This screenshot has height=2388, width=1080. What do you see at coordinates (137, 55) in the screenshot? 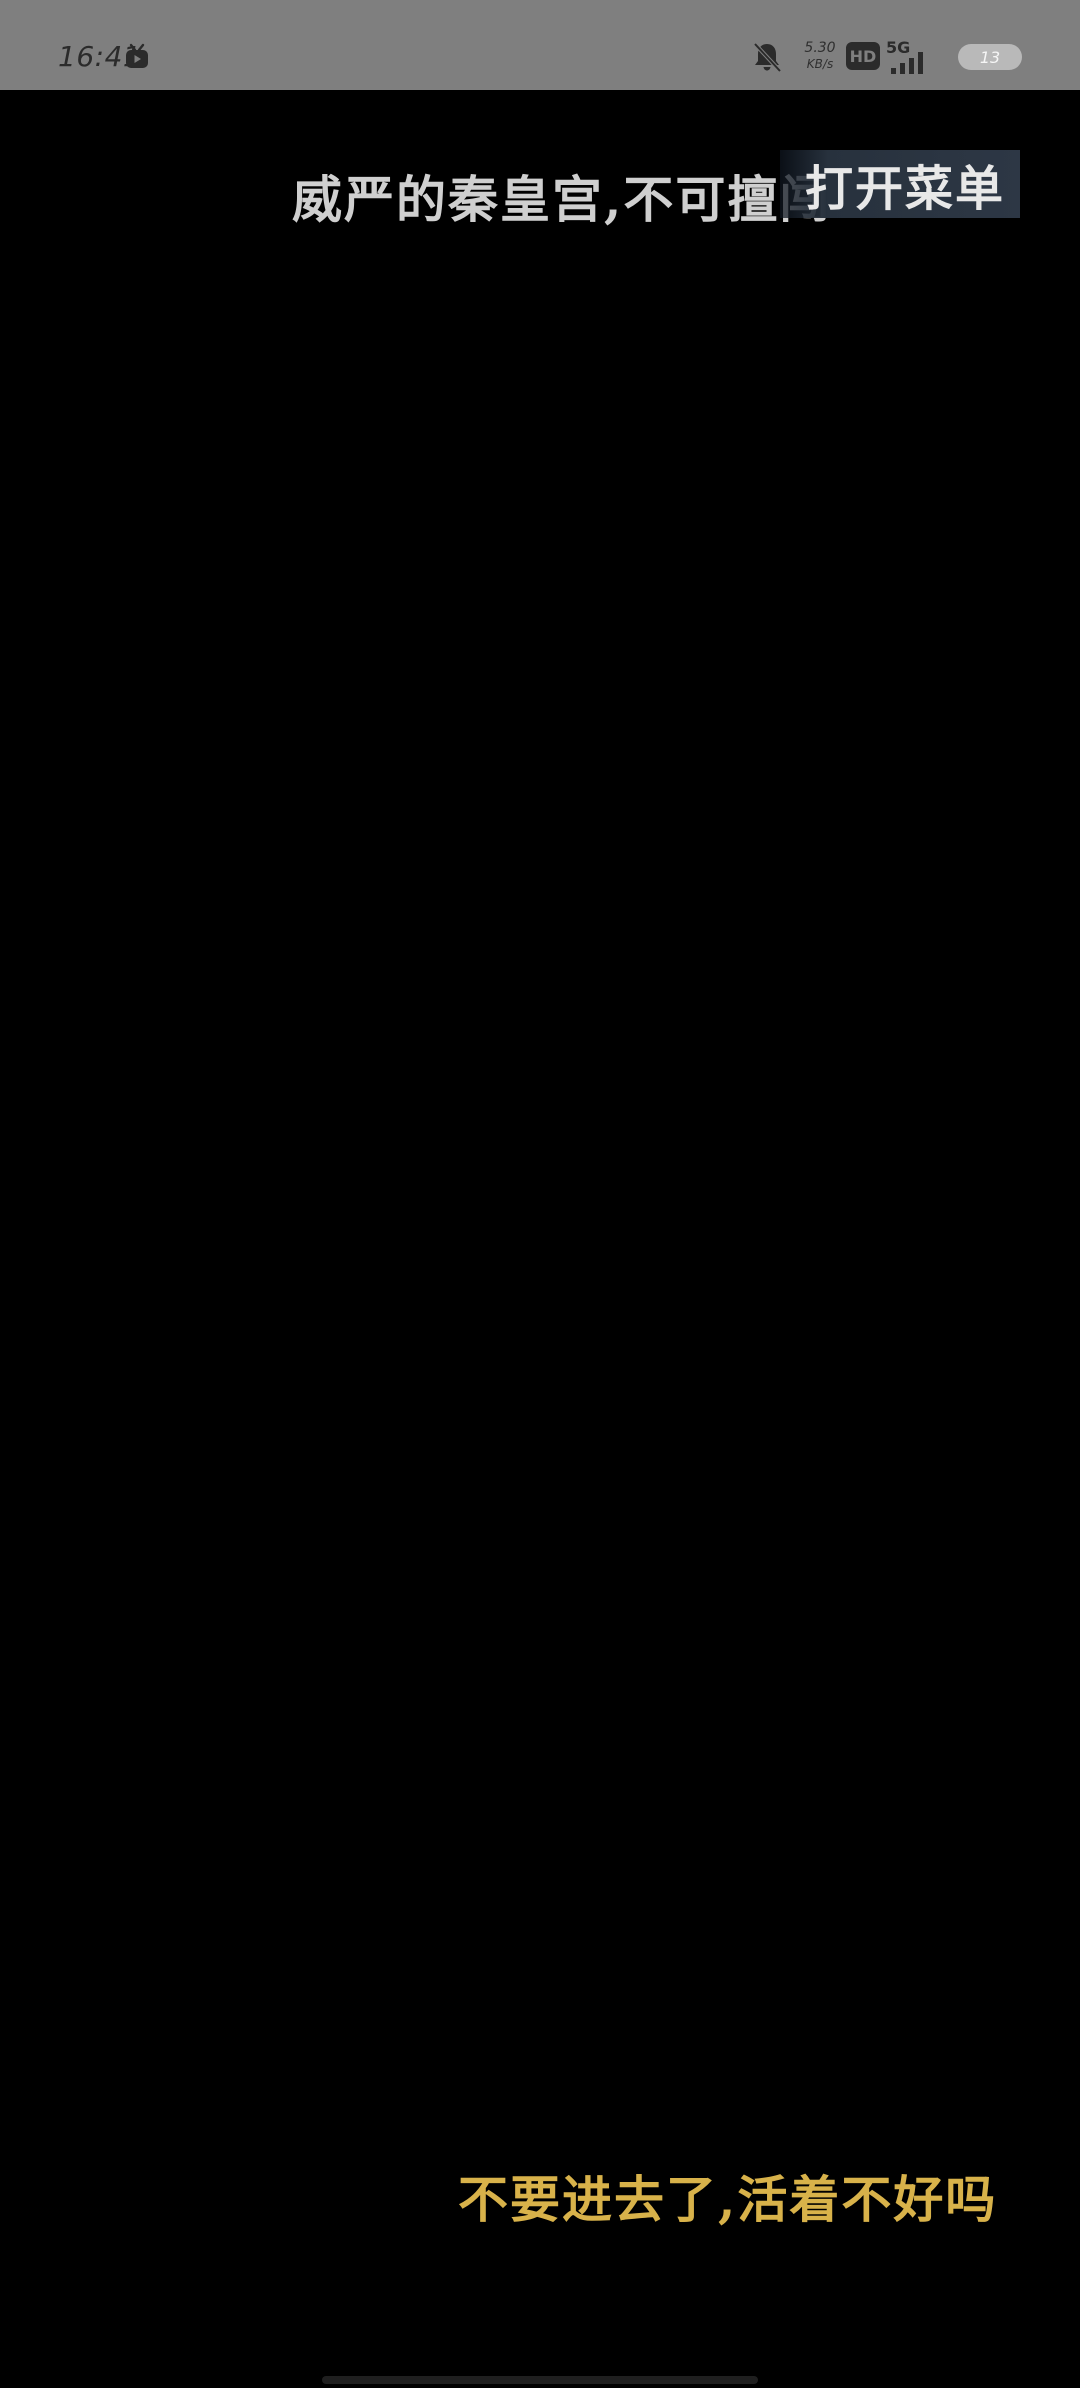
I see `app-tv-icon` at bounding box center [137, 55].